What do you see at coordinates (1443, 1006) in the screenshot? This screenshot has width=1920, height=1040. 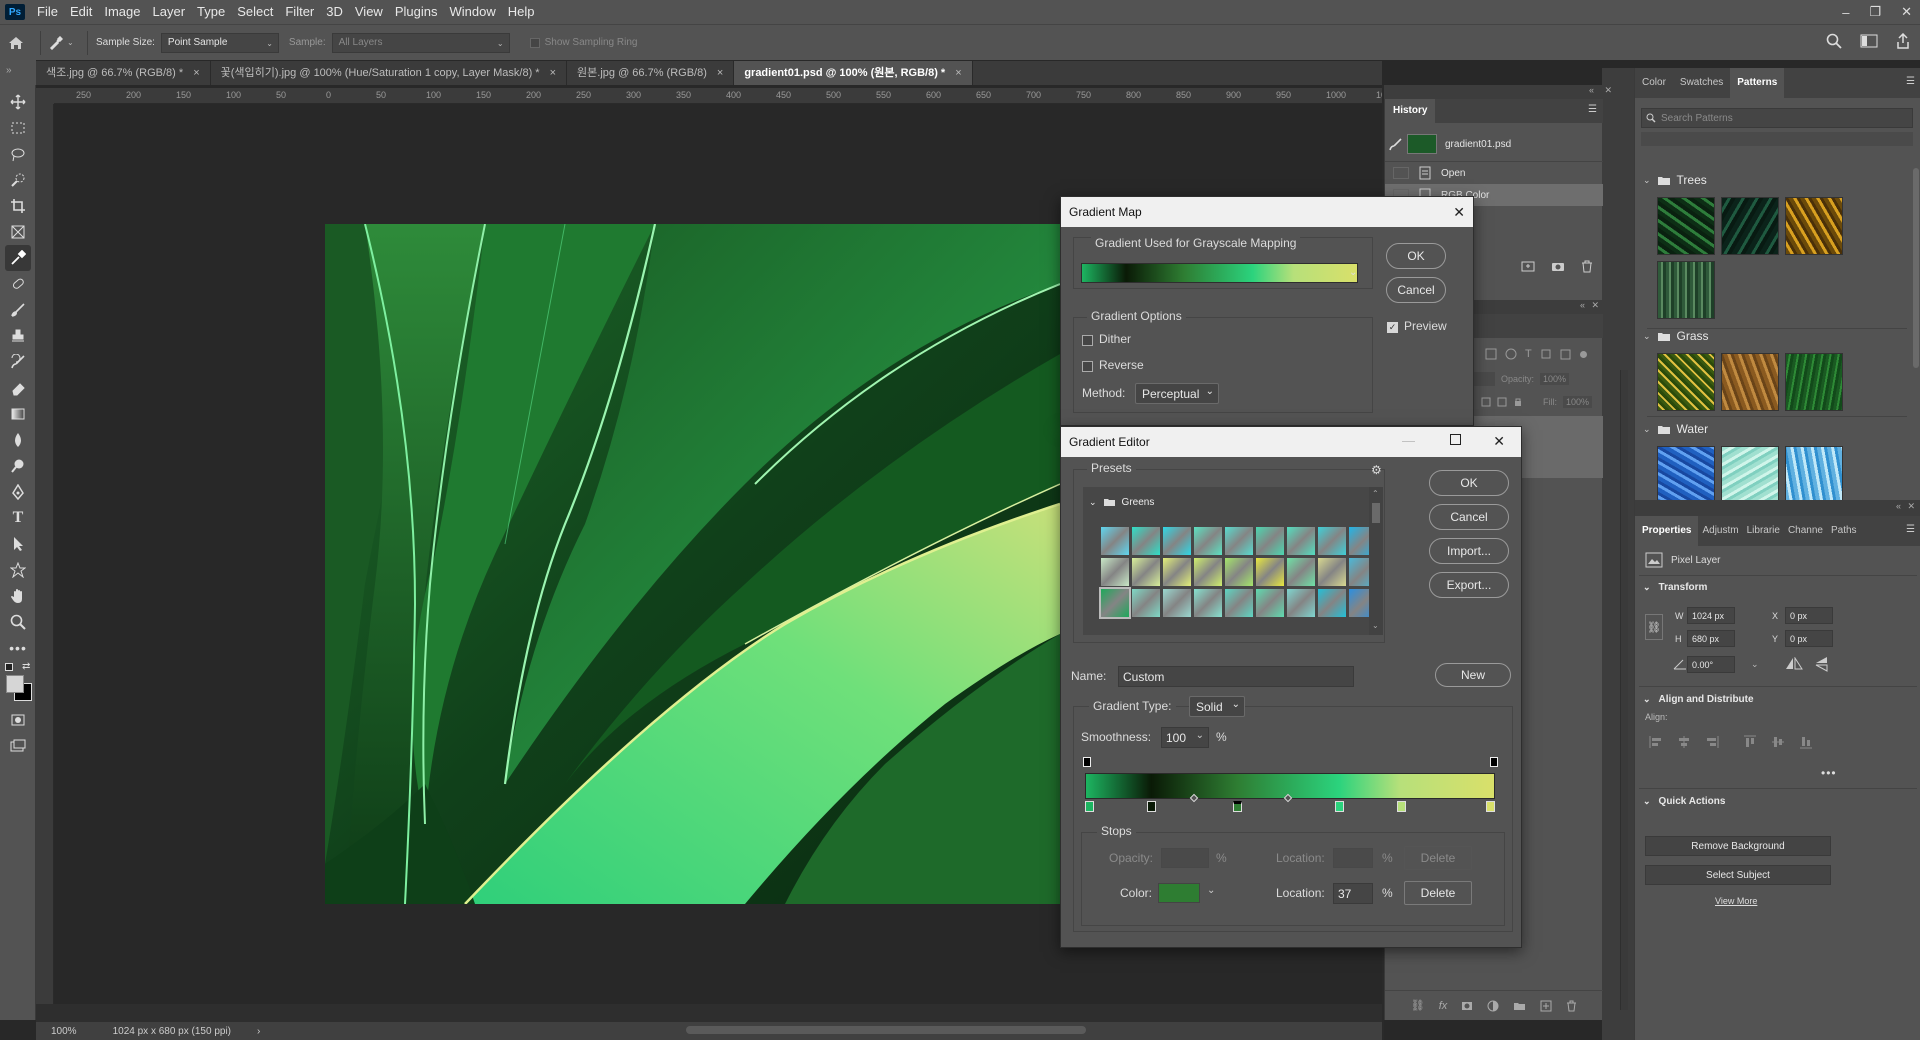 I see `layer-style-icon: fx` at bounding box center [1443, 1006].